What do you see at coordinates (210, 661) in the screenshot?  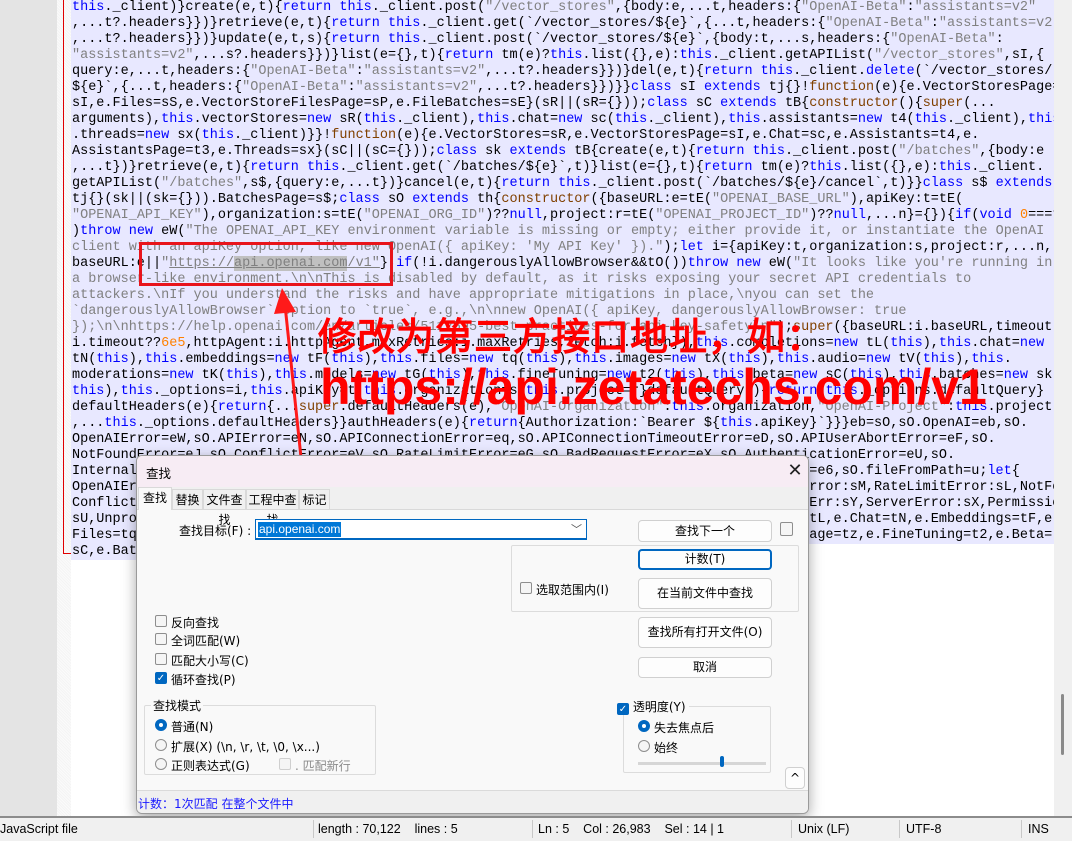 I see `match-case-label: 匹配大小写(C)` at bounding box center [210, 661].